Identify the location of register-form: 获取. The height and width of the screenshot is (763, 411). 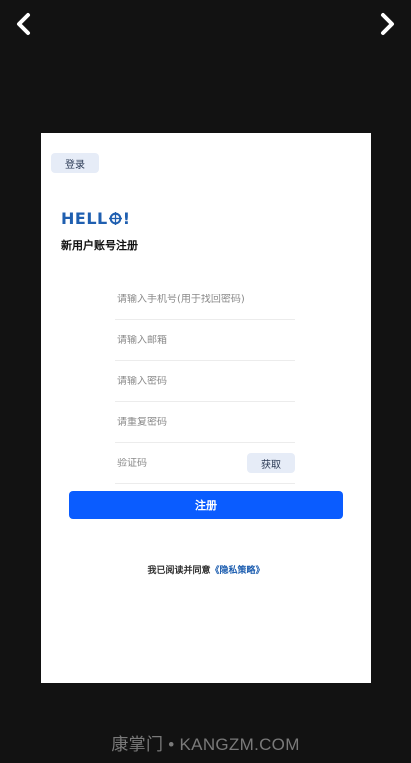
(205, 381).